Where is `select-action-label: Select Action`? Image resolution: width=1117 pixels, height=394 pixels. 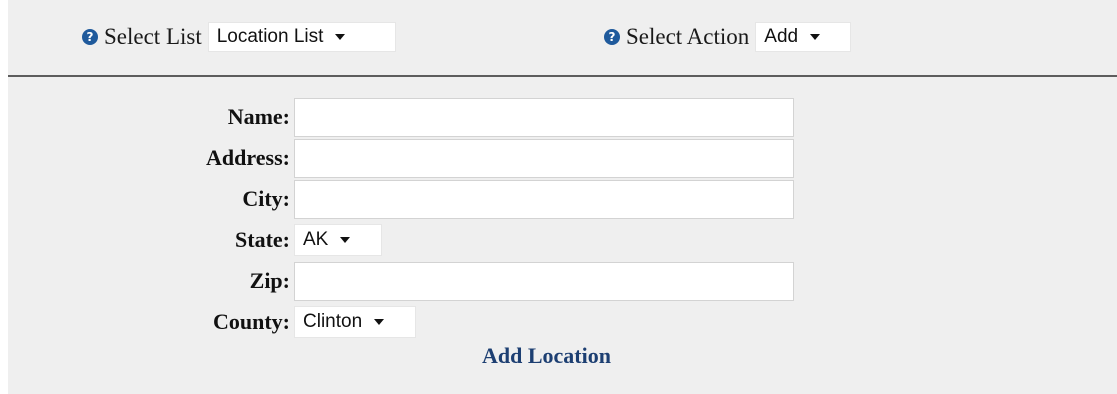
select-action-label: Select Action is located at coordinates (688, 36).